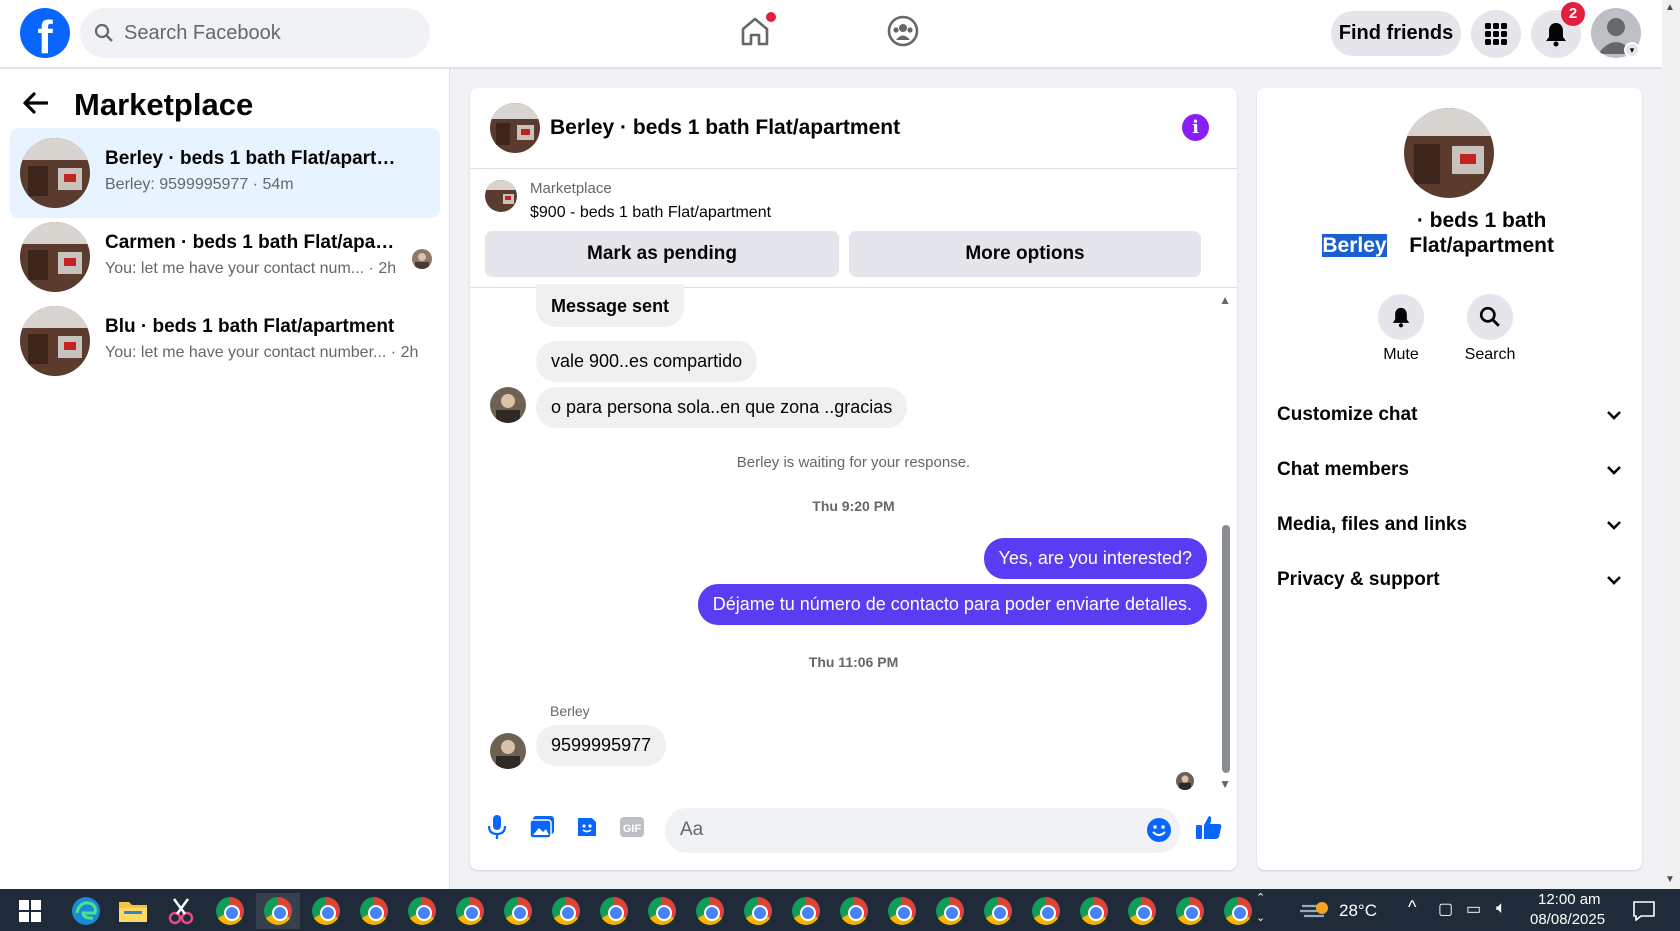 This screenshot has width=1680, height=931. I want to click on microphone-icon, so click(497, 827).